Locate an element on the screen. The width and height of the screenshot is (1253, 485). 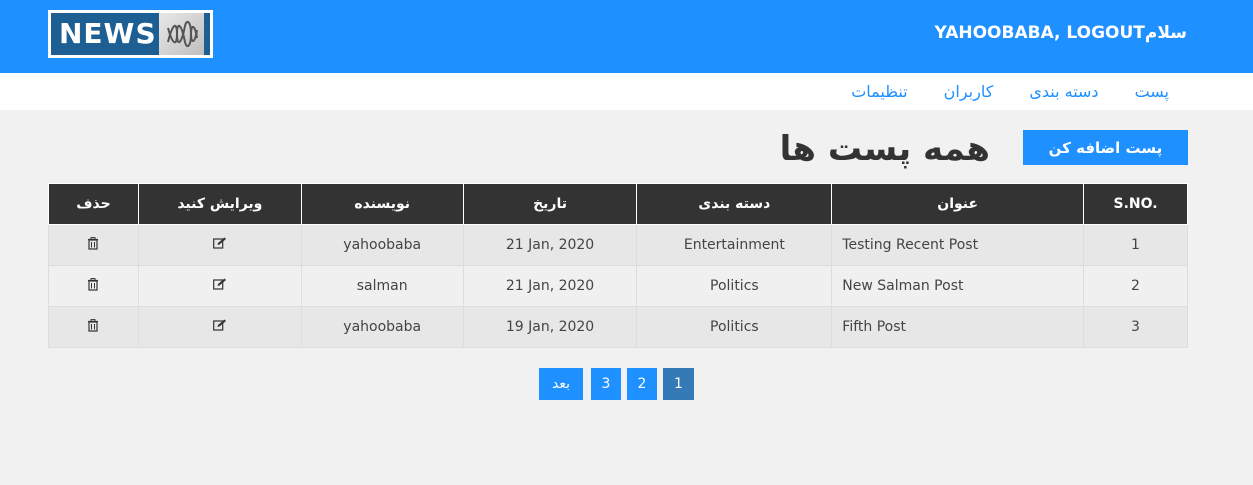
author-cell: salman is located at coordinates (382, 286).